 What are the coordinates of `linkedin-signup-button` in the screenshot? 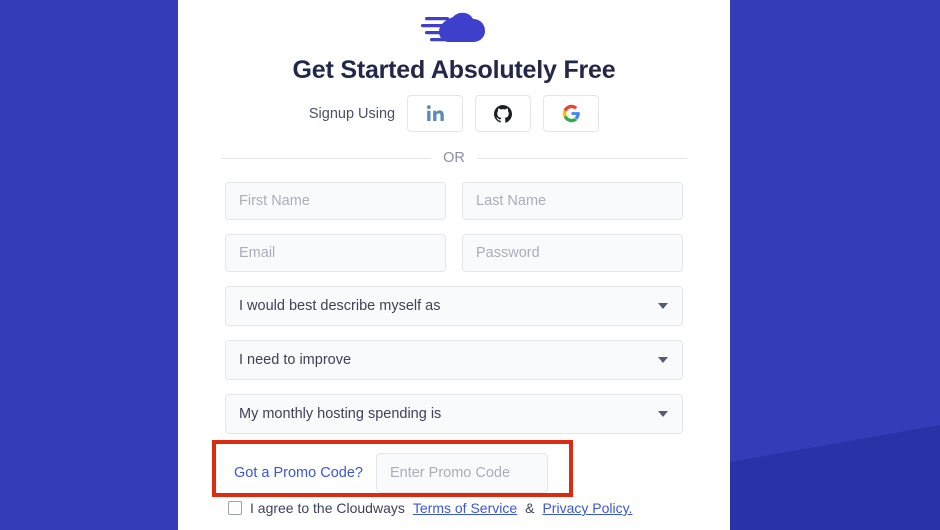 It's located at (435, 113).